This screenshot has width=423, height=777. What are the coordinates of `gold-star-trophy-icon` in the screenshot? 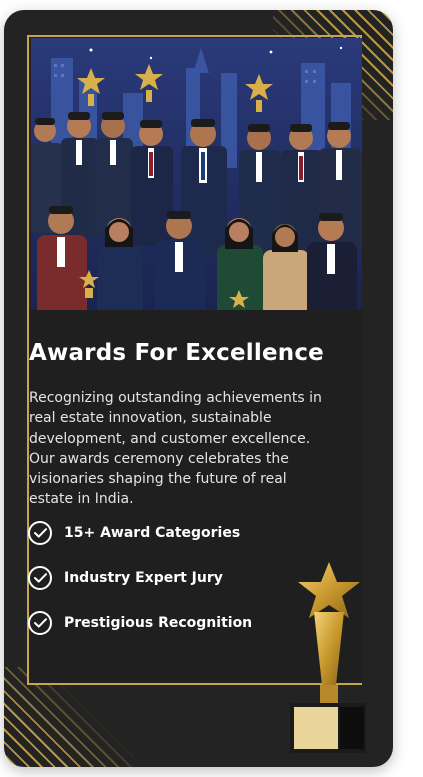 It's located at (328, 657).